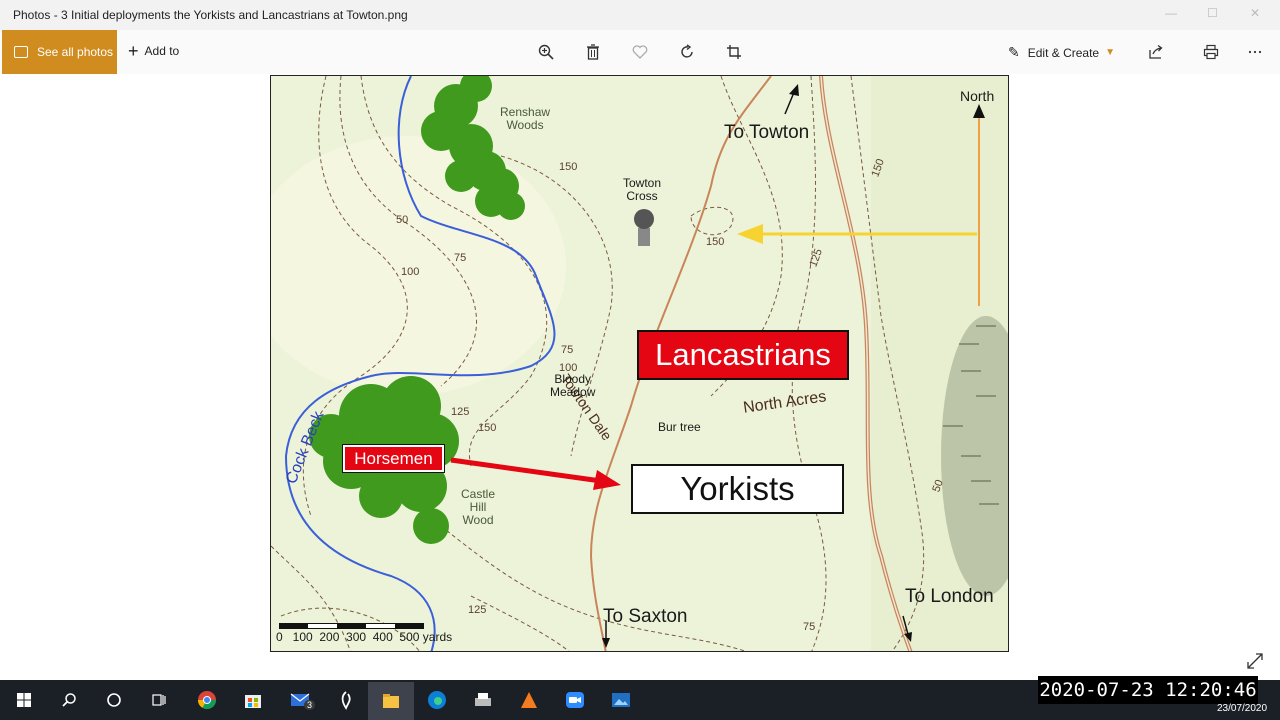 The image size is (1280, 720). Describe the element at coordinates (1211, 52) in the screenshot. I see `print-icon` at that location.